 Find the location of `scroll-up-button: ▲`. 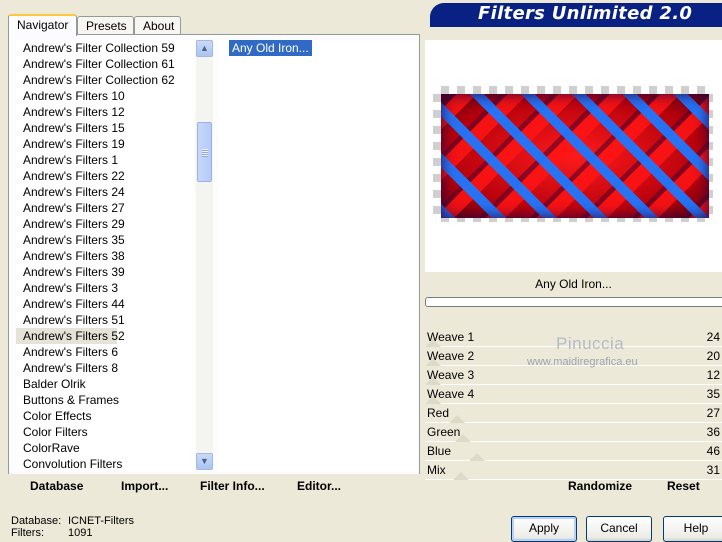

scroll-up-button: ▲ is located at coordinates (204, 48).